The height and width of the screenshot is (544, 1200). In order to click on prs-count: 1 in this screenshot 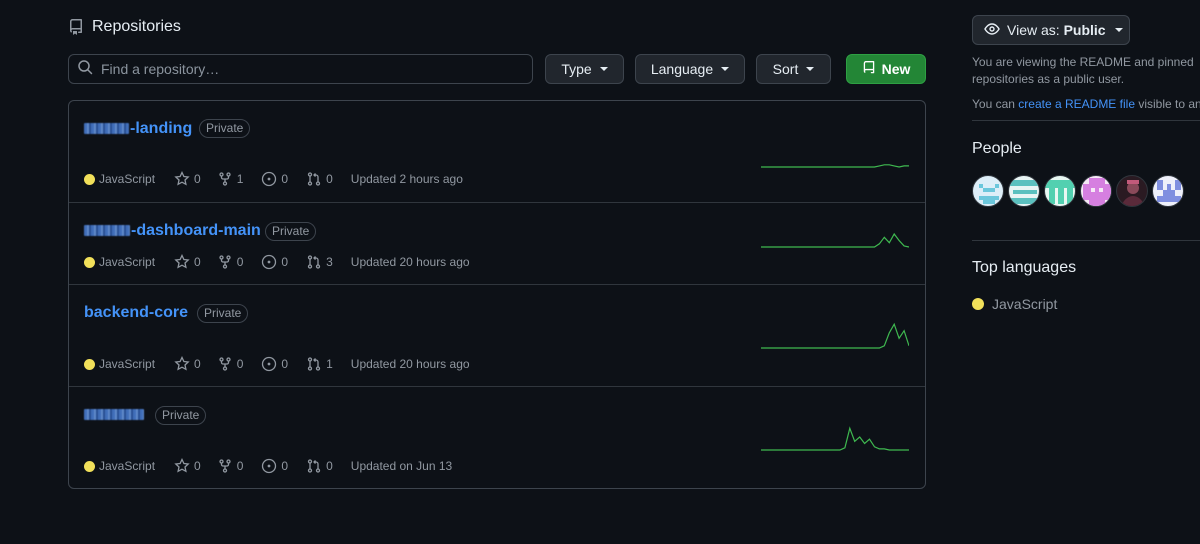, I will do `click(329, 364)`.